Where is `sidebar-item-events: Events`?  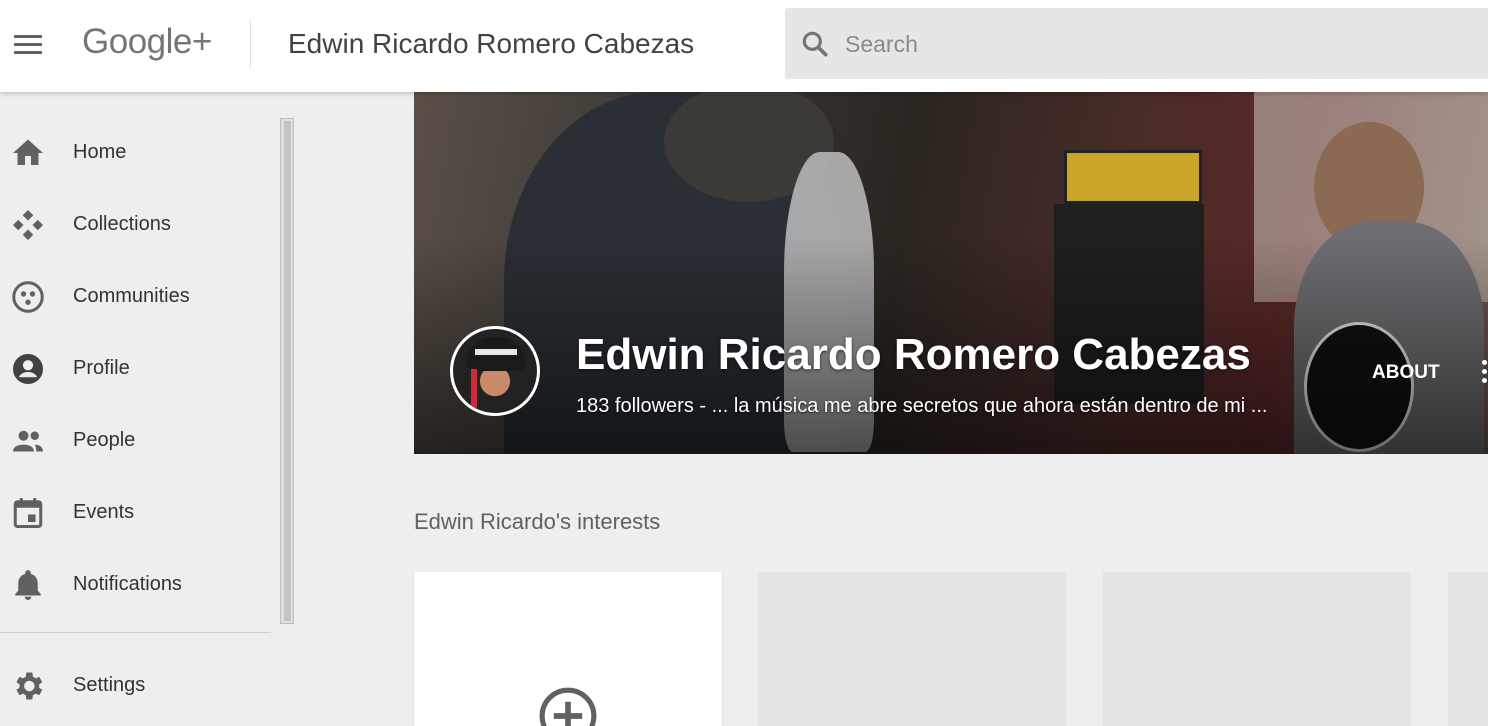 sidebar-item-events: Events is located at coordinates (135, 513).